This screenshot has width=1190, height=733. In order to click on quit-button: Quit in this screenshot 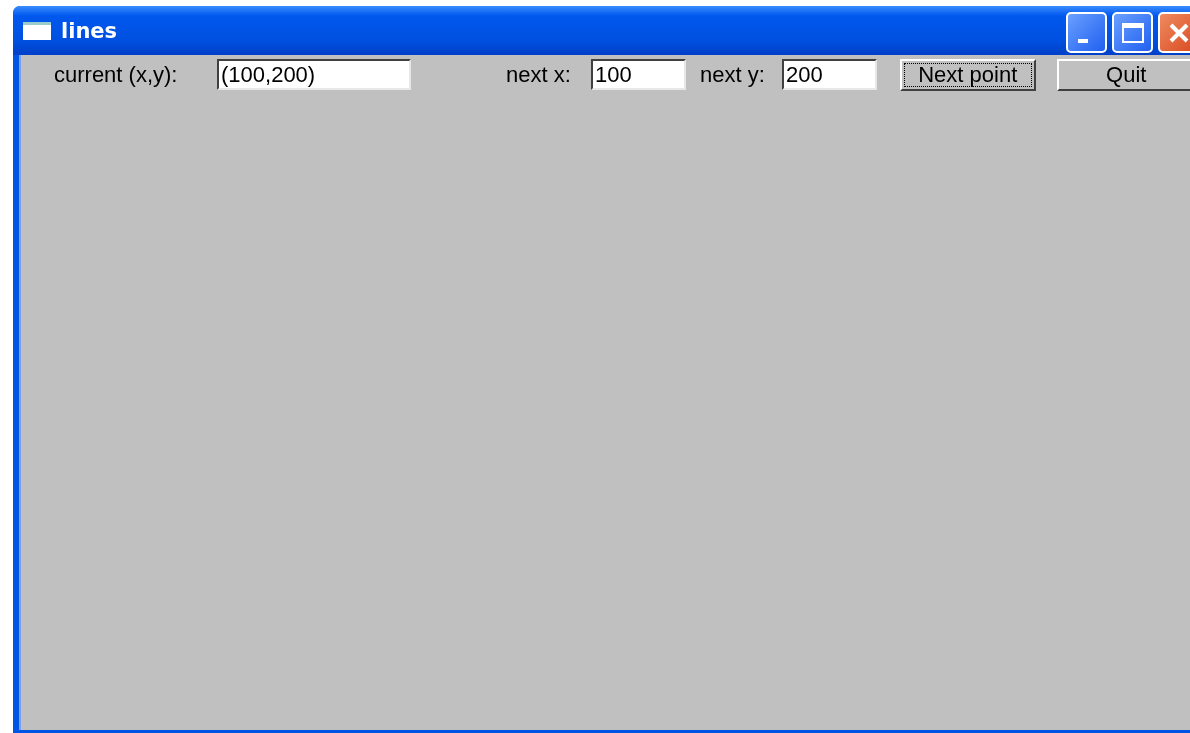, I will do `click(1123, 74)`.